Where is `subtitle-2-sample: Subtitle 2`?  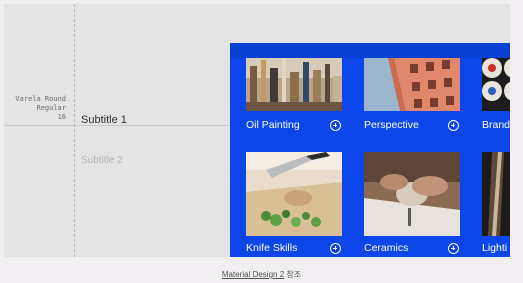
subtitle-2-sample: Subtitle 2 is located at coordinates (102, 160).